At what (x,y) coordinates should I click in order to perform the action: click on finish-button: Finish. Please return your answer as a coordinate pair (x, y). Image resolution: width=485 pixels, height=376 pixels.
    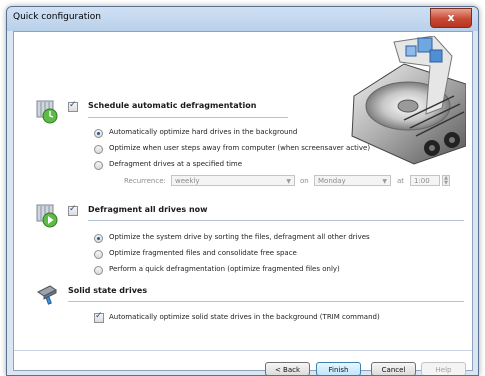
    Looking at the image, I should click on (338, 368).